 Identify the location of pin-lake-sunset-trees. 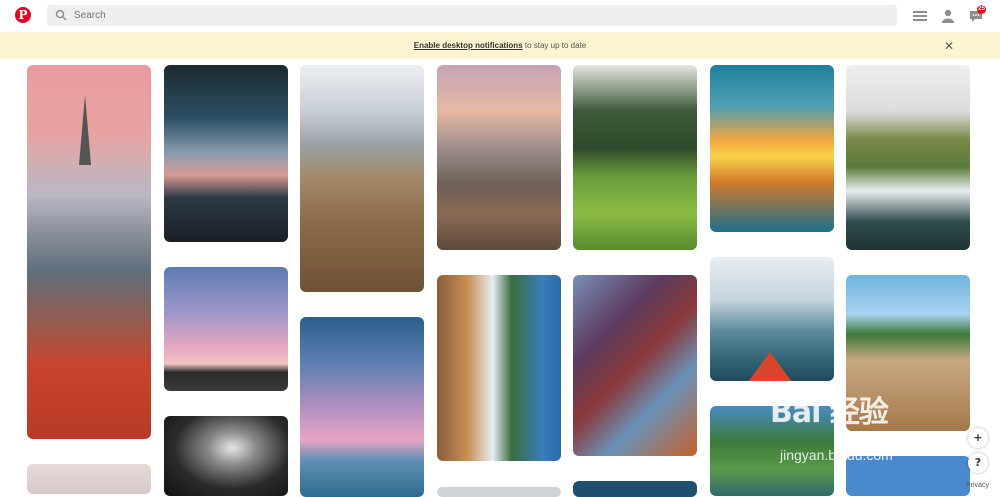
(226, 153).